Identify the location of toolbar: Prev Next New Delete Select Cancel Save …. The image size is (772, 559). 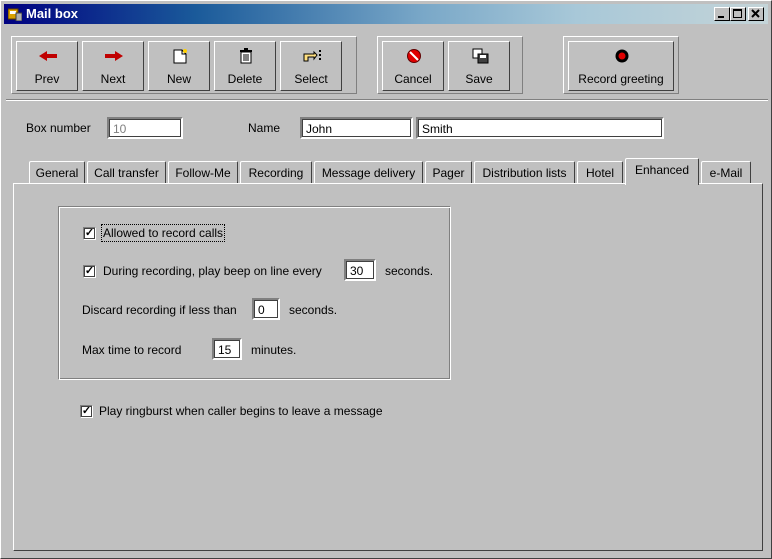
(387, 66).